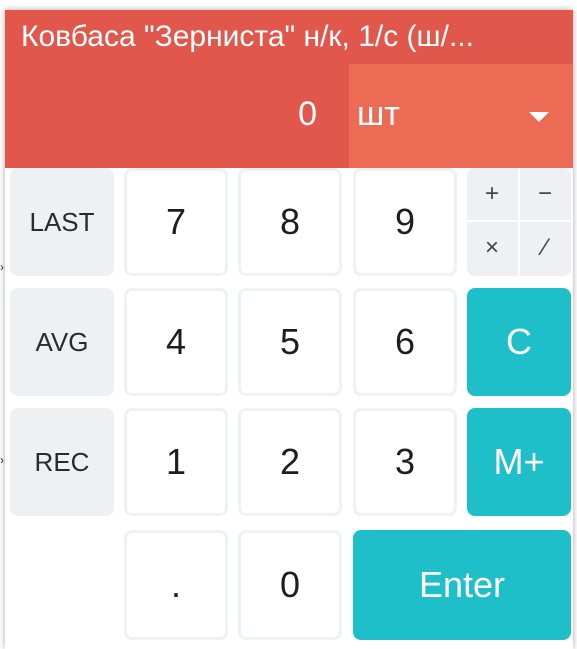 This screenshot has width=577, height=649. I want to click on digit-4-button: 4, so click(176, 342).